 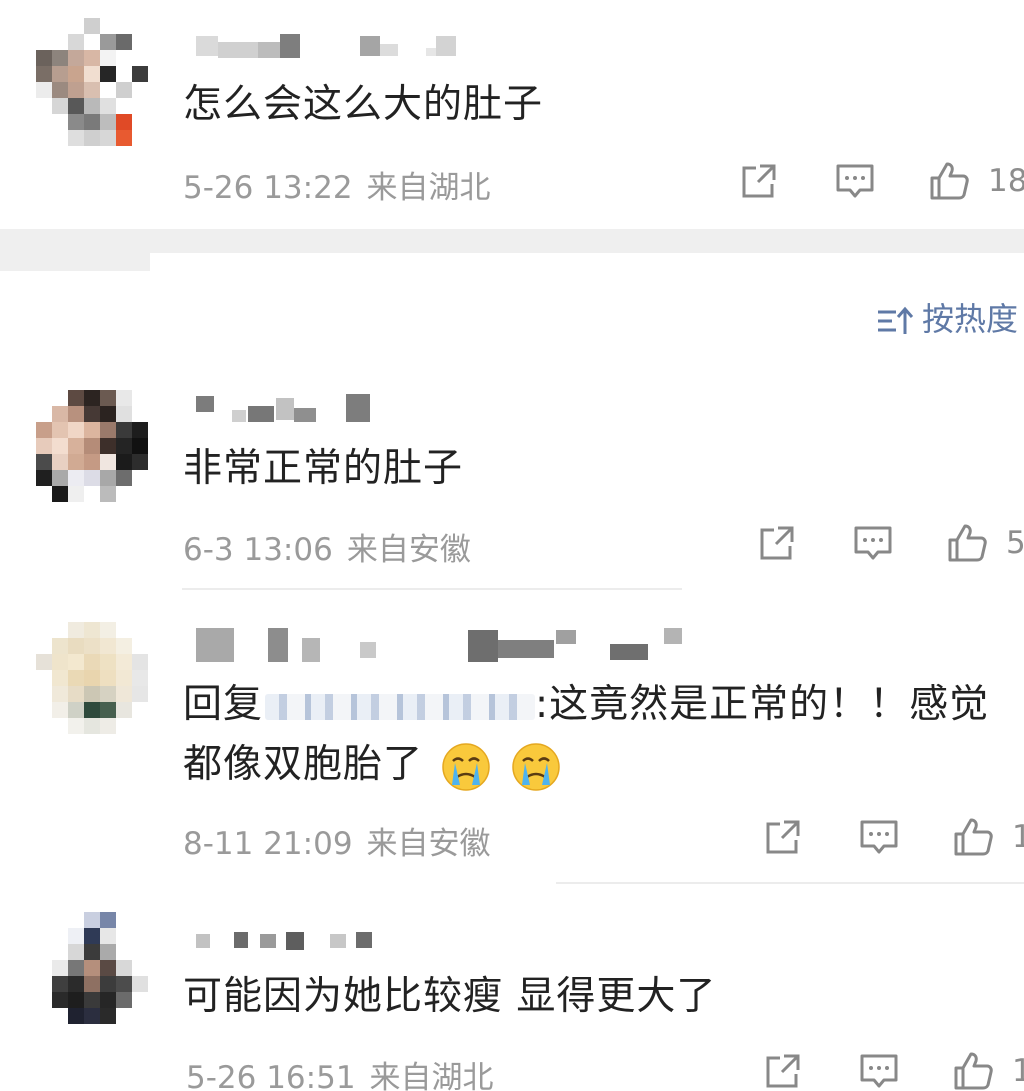 I want to click on comment-meta: 6-3 13:06 来自安徽, so click(x=327, y=546).